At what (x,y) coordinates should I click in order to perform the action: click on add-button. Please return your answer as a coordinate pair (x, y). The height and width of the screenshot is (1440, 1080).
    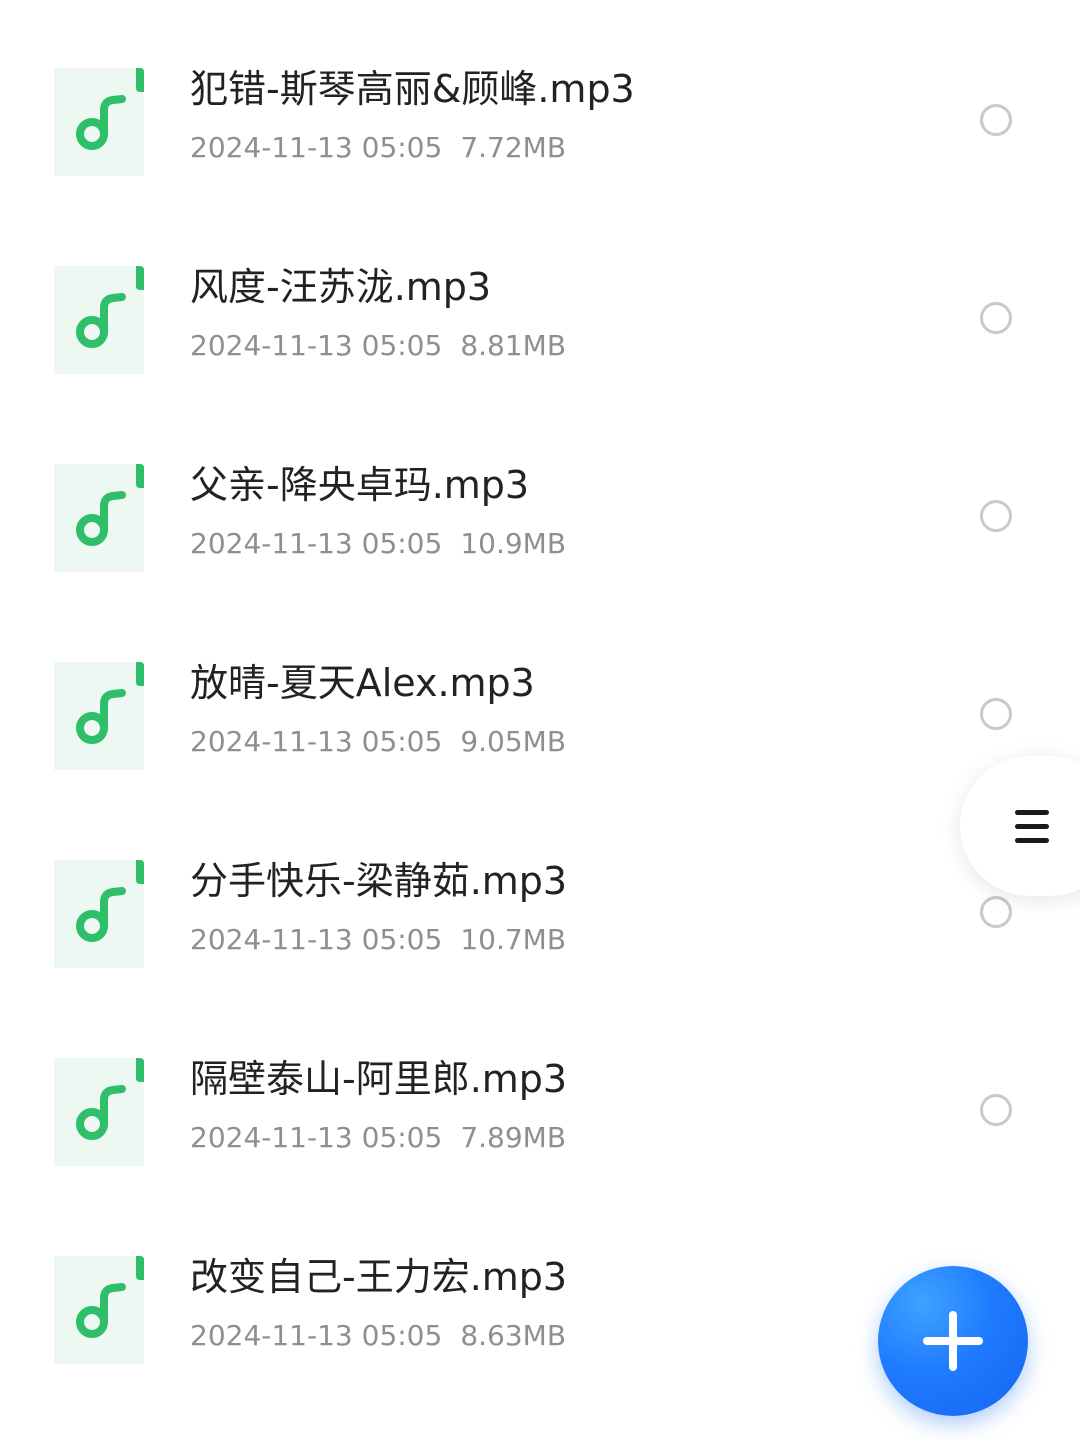
    Looking at the image, I should click on (953, 1341).